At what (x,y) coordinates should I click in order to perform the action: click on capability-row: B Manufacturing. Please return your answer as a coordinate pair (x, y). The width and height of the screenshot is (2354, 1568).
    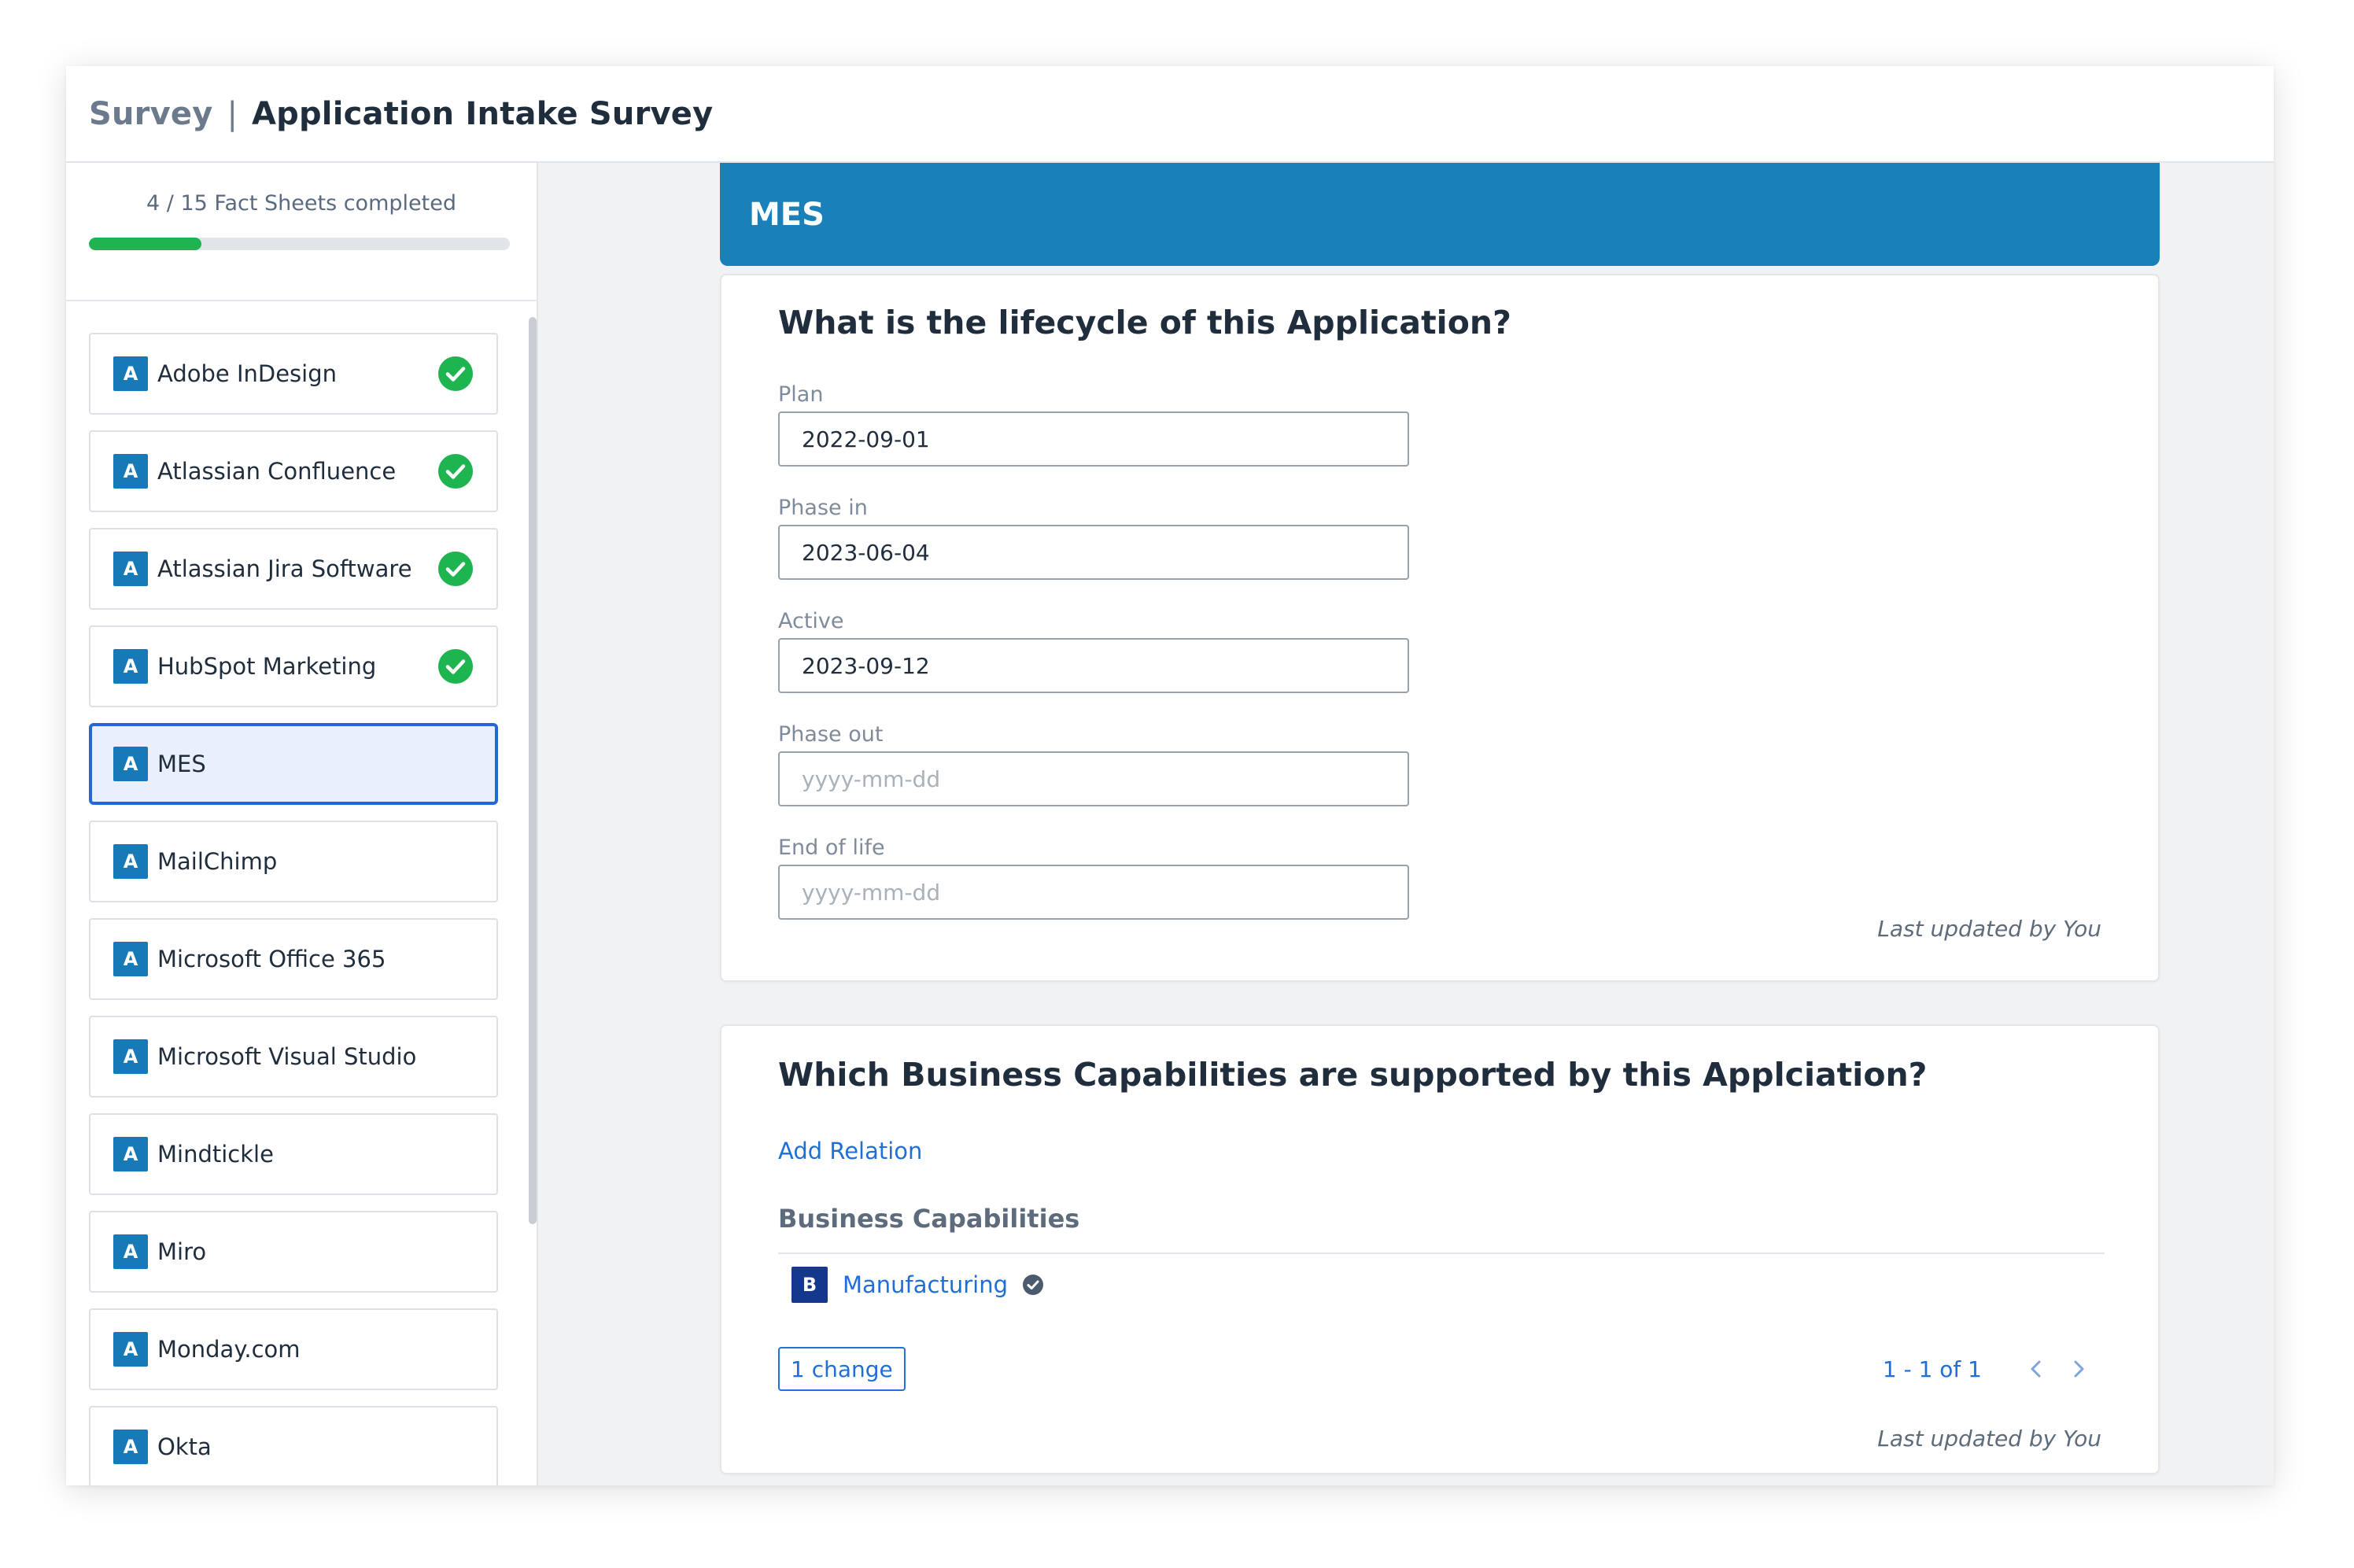
    Looking at the image, I should click on (917, 1285).